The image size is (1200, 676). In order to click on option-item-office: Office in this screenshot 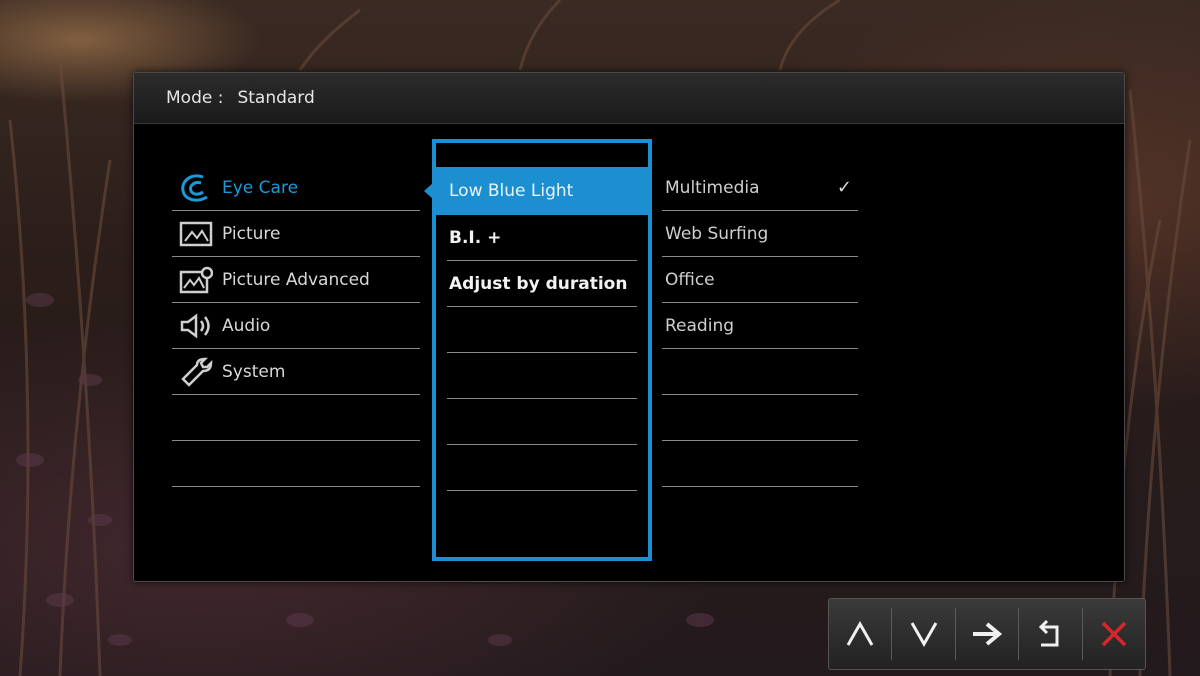, I will do `click(760, 280)`.